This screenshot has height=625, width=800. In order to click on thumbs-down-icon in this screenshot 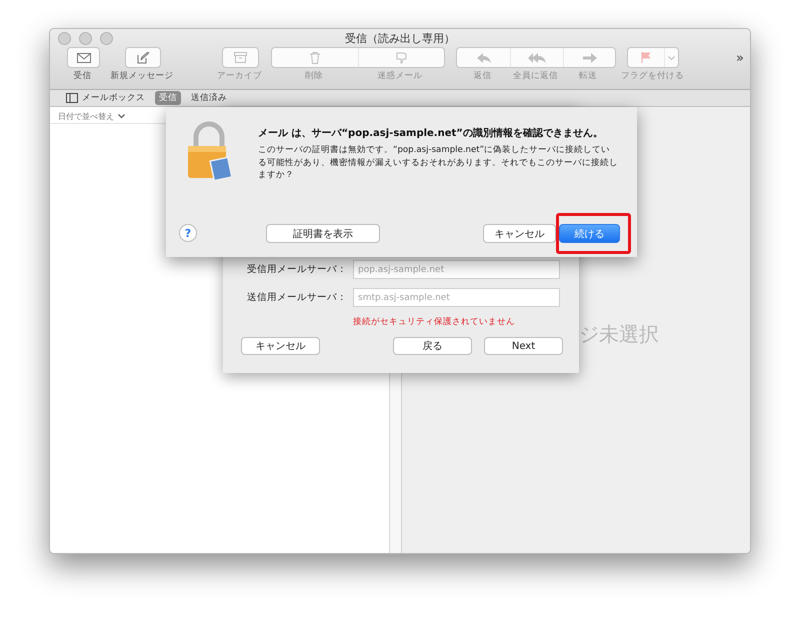, I will do `click(402, 58)`.